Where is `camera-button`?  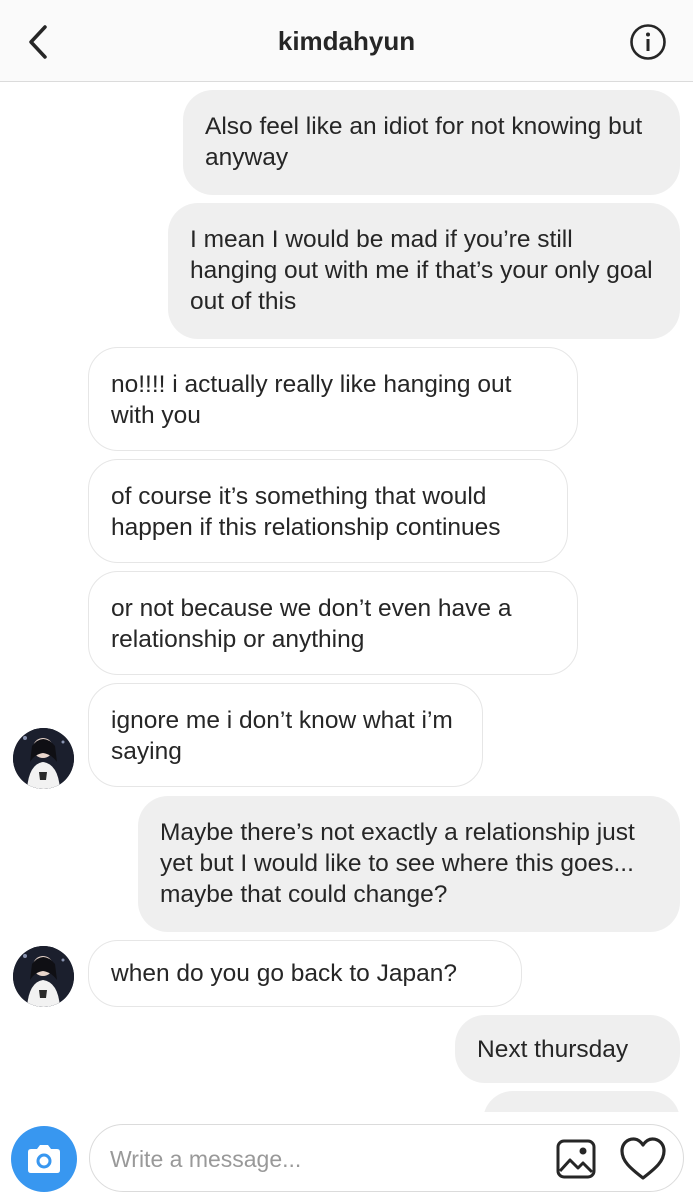 camera-button is located at coordinates (44, 1159).